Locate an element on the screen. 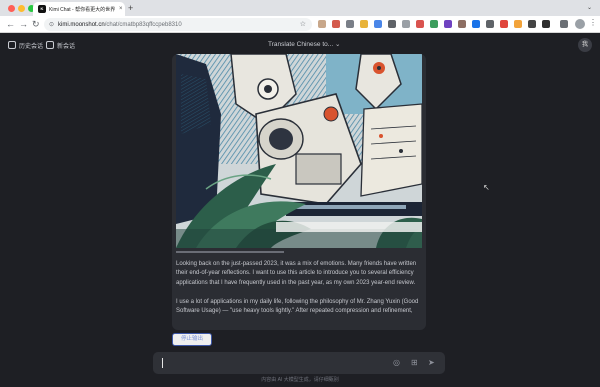 Image resolution: width=600 pixels, height=387 pixels. site-info-icon: ⊙ is located at coordinates (51, 24).